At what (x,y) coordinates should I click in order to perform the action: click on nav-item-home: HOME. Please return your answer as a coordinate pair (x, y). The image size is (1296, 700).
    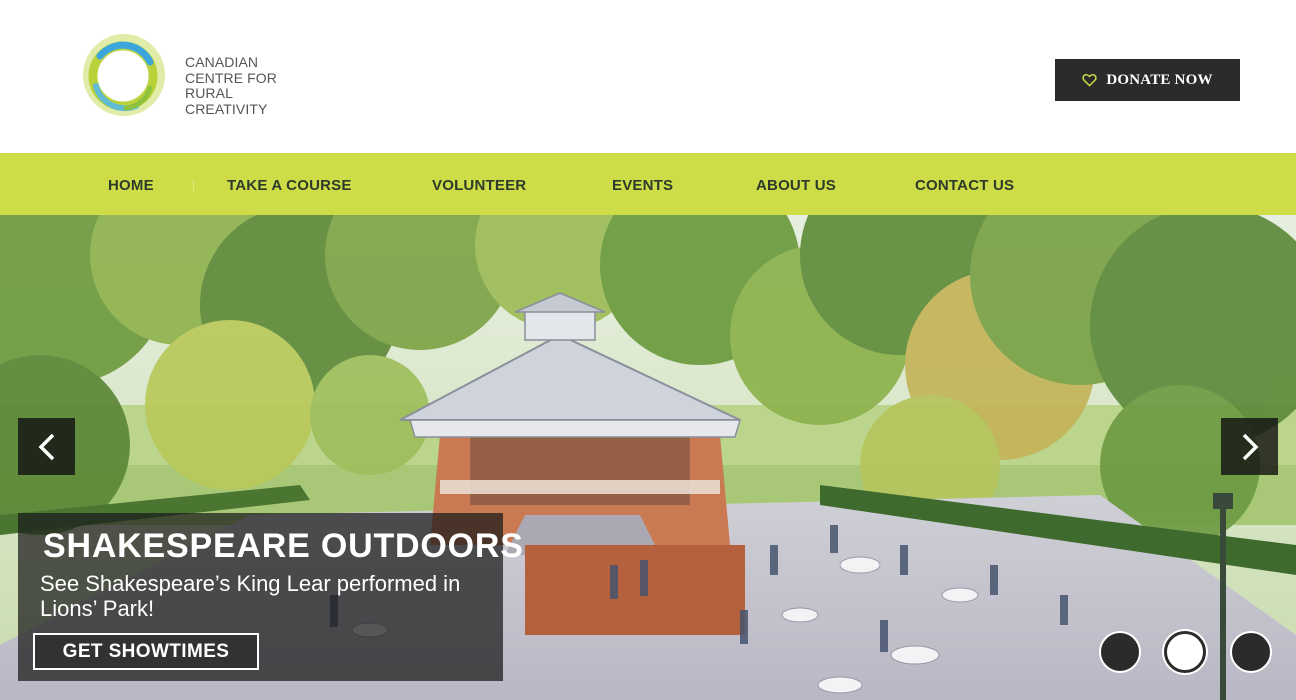
    Looking at the image, I should click on (131, 185).